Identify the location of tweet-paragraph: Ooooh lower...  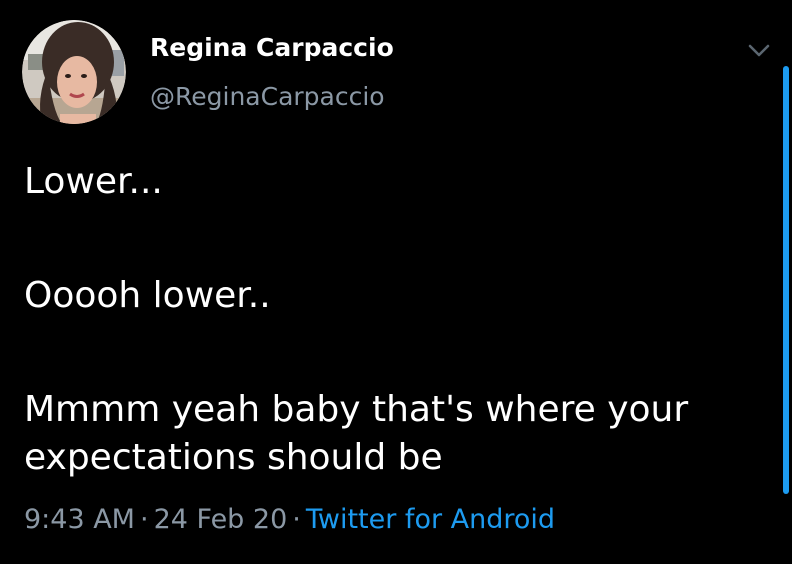
(147, 295).